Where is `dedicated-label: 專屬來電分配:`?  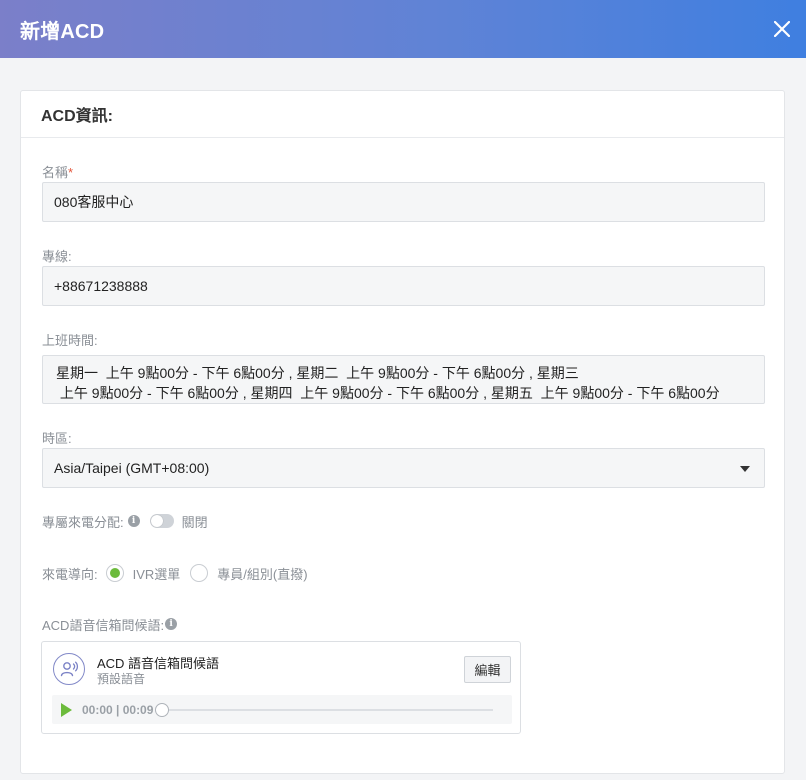
dedicated-label: 專屬來電分配: is located at coordinates (83, 522).